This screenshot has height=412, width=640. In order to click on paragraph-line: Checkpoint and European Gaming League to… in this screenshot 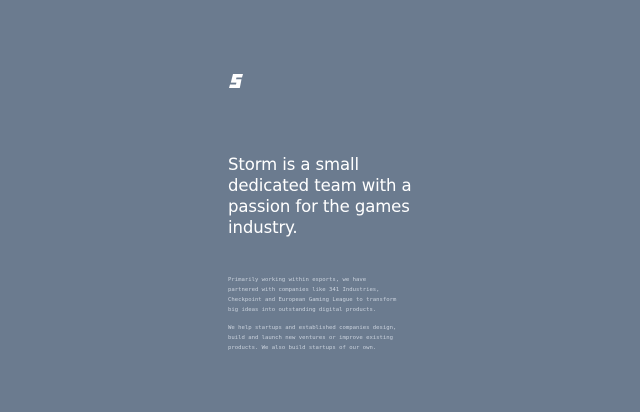, I will do `click(312, 300)`.